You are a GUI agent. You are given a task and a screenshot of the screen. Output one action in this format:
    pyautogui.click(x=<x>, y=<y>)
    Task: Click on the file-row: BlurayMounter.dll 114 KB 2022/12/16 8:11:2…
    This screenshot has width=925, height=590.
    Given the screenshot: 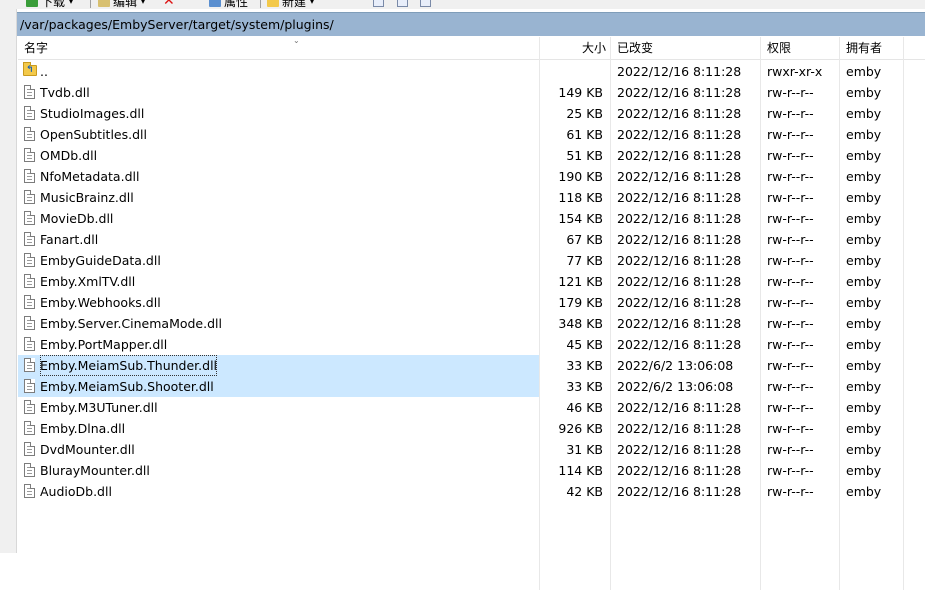 What is the action you would take?
    pyautogui.click(x=471, y=470)
    